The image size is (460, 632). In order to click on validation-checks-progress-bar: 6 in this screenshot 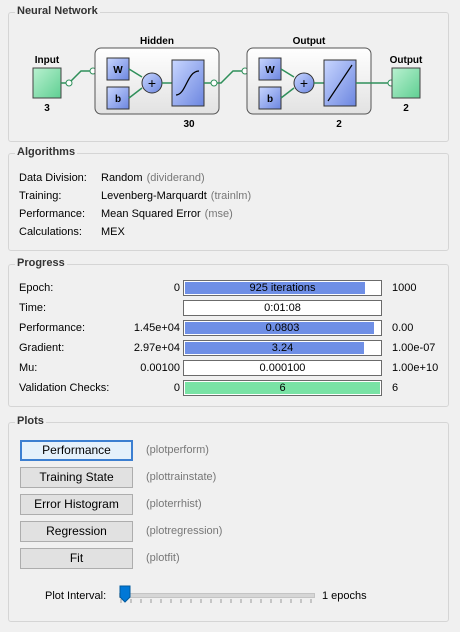, I will do `click(282, 388)`.